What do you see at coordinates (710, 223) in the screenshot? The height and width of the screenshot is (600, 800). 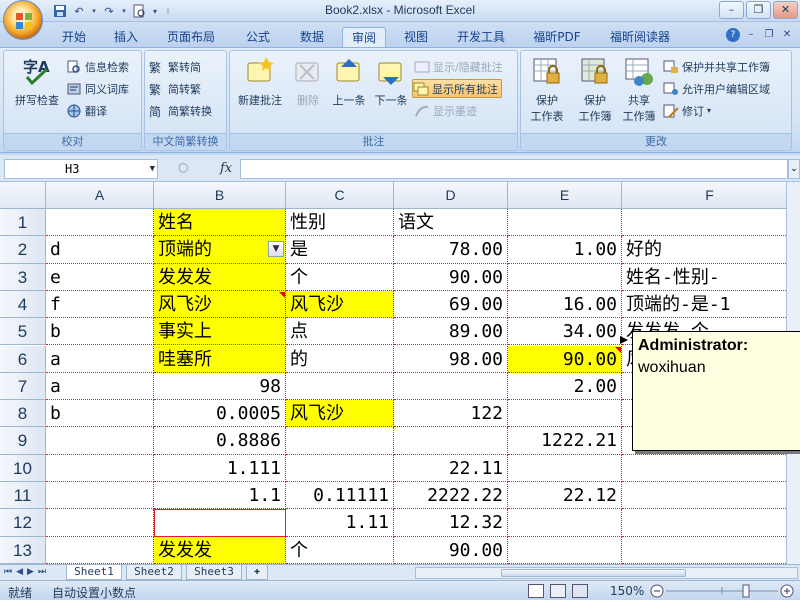 I see `cell-f1` at bounding box center [710, 223].